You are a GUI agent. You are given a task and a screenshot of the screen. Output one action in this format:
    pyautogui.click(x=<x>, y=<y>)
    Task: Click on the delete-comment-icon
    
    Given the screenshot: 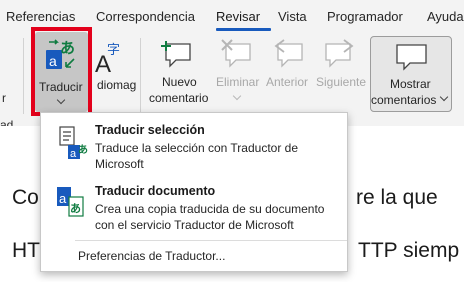 What is the action you would take?
    pyautogui.click(x=236, y=53)
    